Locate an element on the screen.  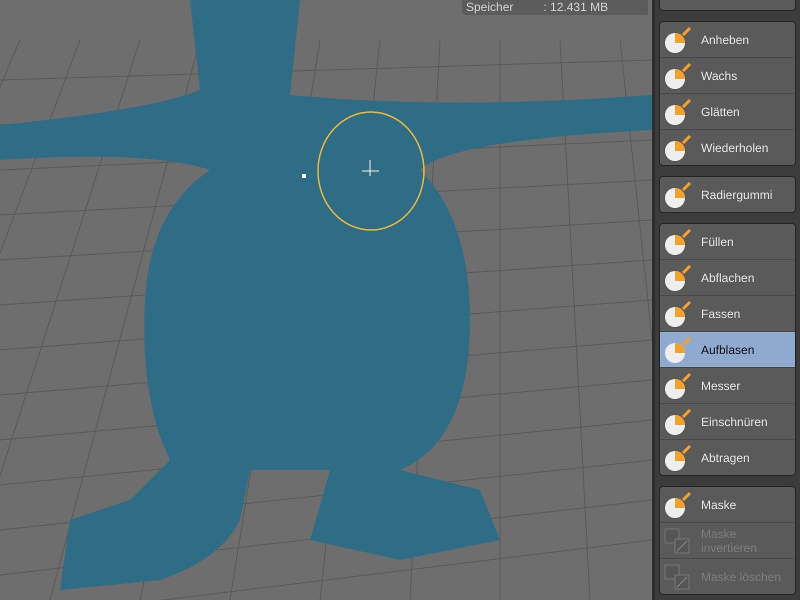
tool-item: Messer is located at coordinates (727, 386).